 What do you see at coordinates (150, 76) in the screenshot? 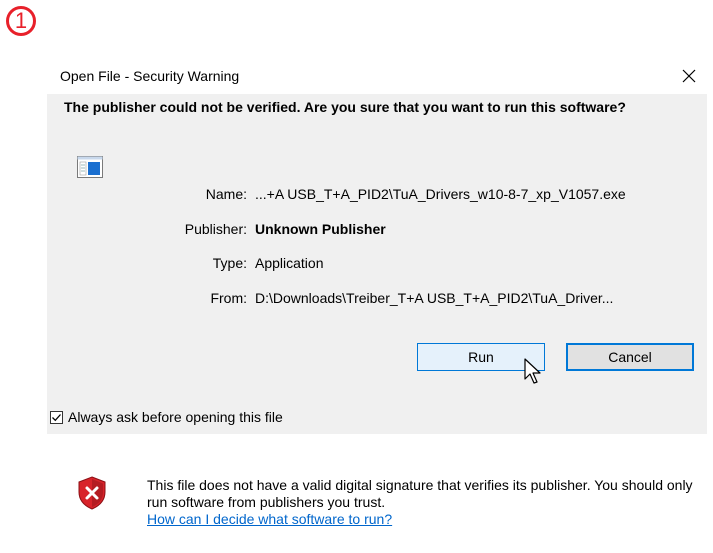
I see `dialog-title: Open File - Security Warning` at bounding box center [150, 76].